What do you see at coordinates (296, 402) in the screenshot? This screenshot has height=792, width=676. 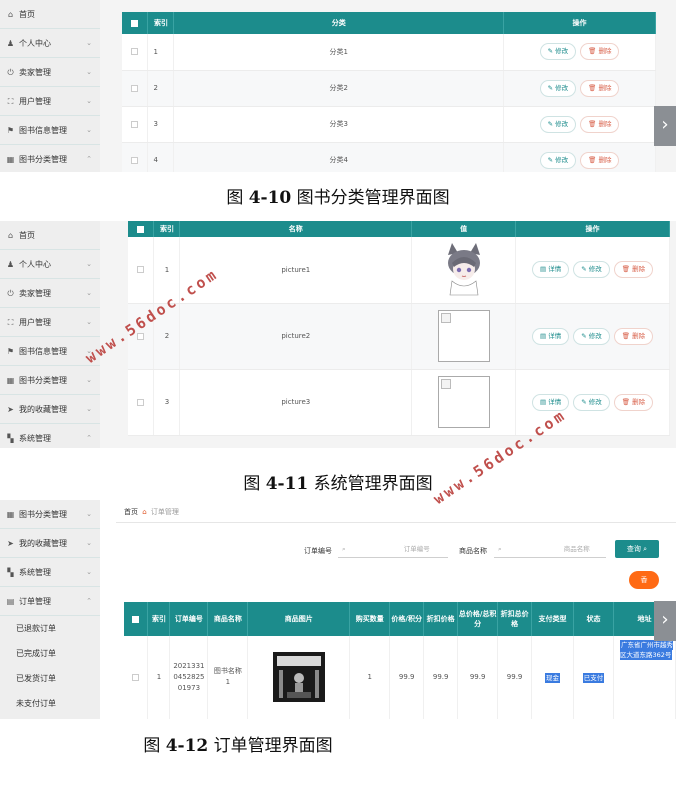 I see `row-name: picture3` at bounding box center [296, 402].